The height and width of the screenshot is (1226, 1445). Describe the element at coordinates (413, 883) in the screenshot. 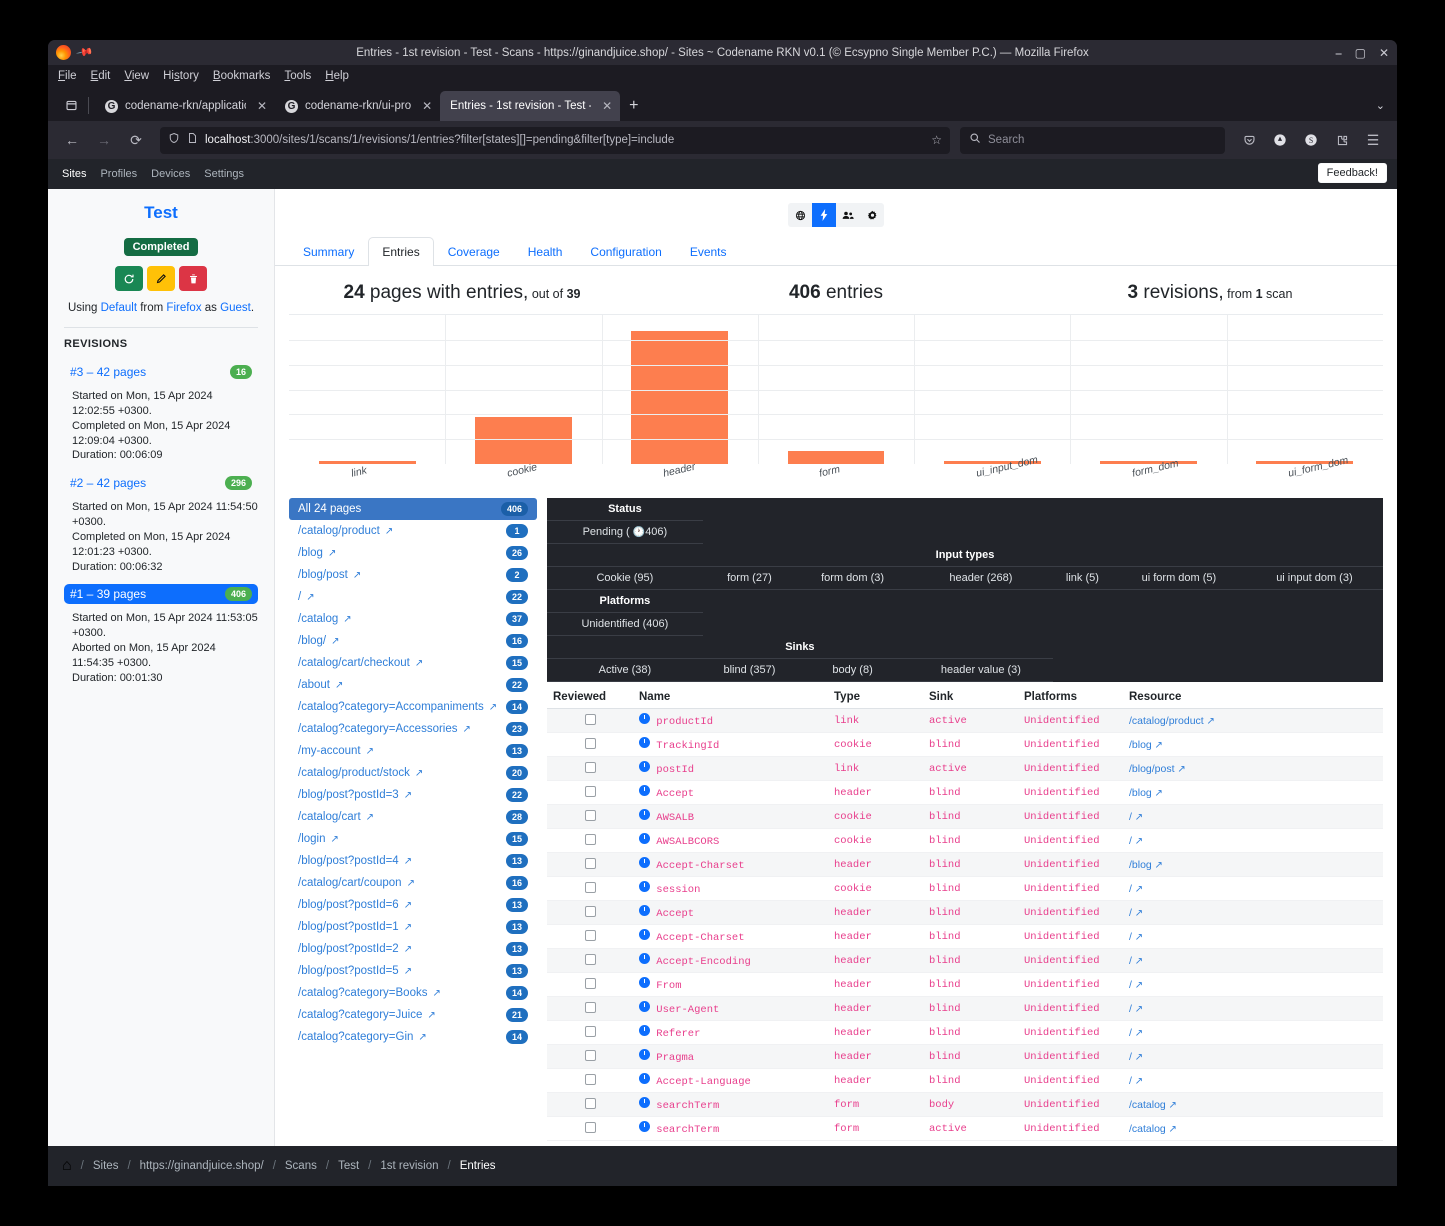

I see `page-list-item: /catalog/cart/coupon ↗ 16` at that location.